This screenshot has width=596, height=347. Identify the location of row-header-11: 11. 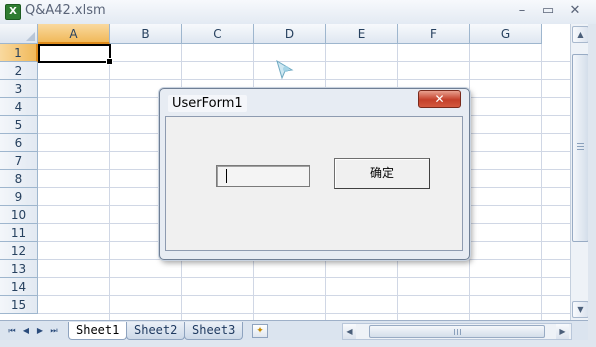
(19, 233).